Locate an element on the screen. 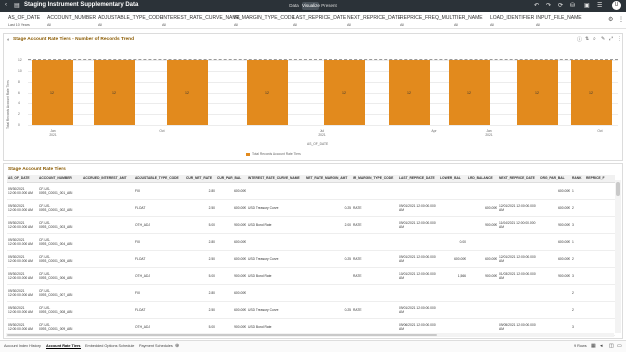 The image size is (626, 352). column-header: AS_OF_DATE is located at coordinates (22, 179).